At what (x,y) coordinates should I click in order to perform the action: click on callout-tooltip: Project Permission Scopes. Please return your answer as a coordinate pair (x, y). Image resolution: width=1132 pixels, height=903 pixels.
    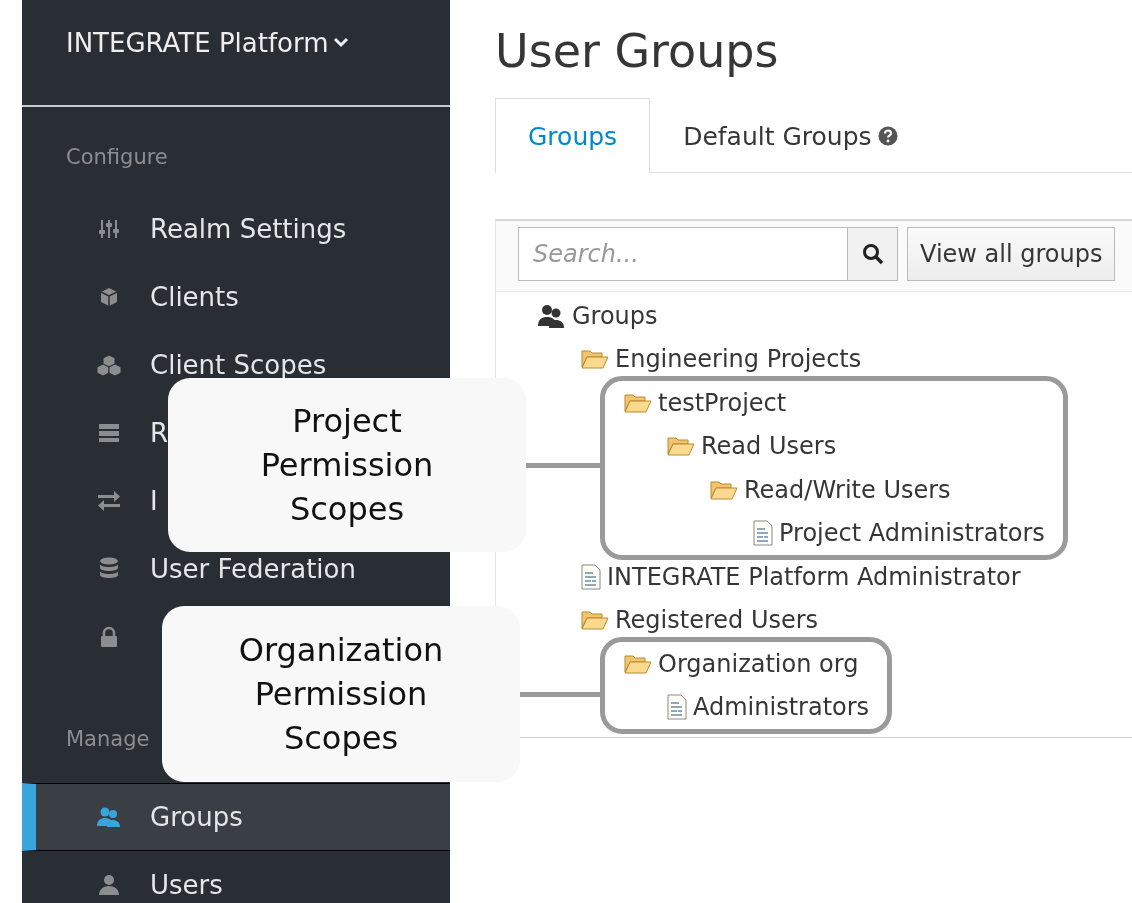
    Looking at the image, I should click on (347, 465).